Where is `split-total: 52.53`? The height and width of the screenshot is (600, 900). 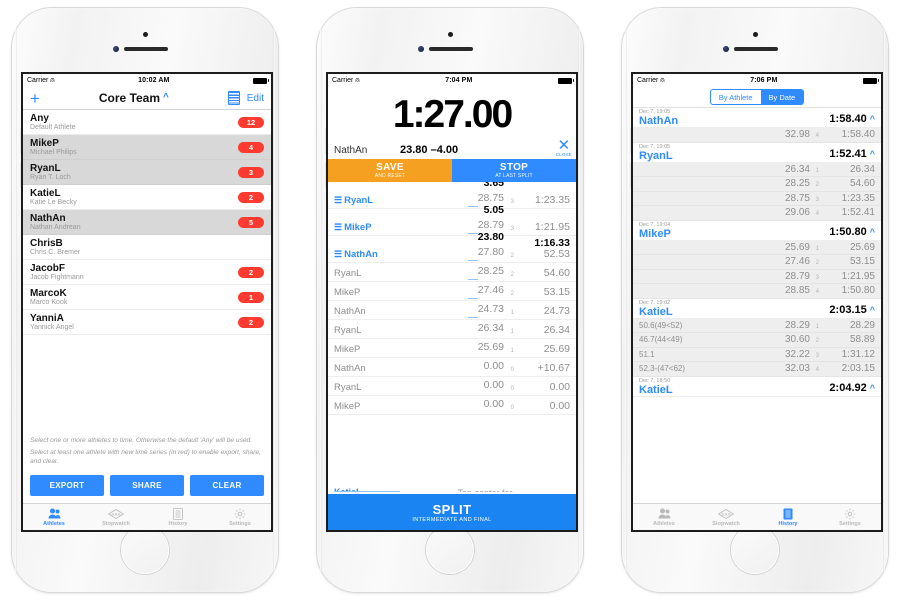 split-total: 52.53 is located at coordinates (556, 254).